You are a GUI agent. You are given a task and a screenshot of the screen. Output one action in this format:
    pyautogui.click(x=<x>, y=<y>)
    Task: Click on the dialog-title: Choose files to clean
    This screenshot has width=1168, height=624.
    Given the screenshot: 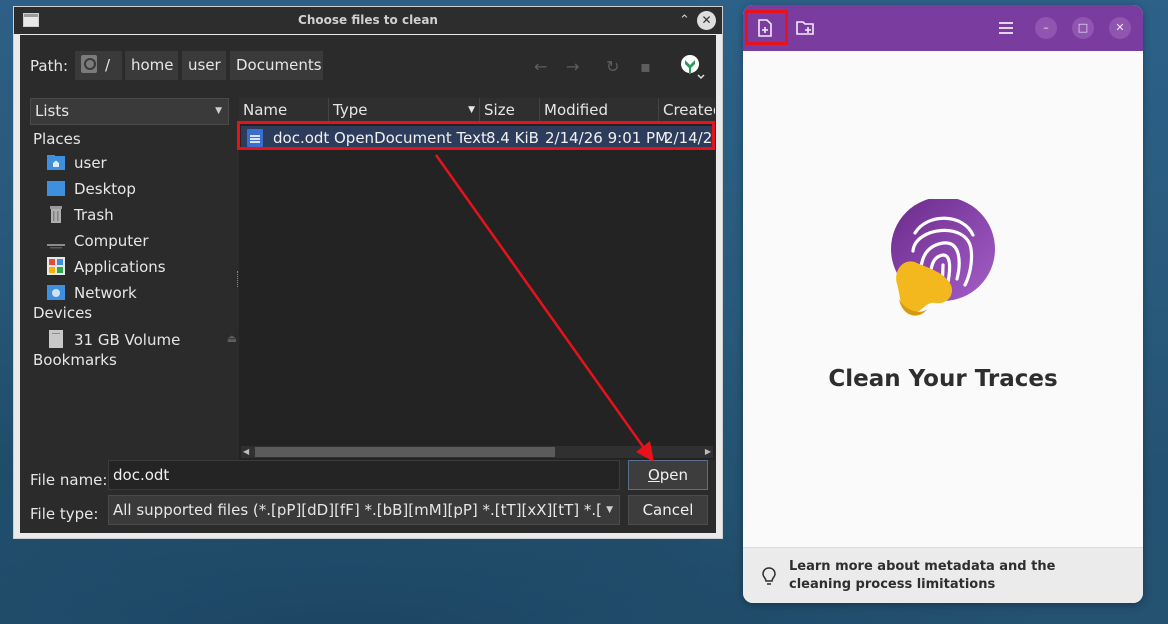 What is the action you would take?
    pyautogui.click(x=368, y=20)
    